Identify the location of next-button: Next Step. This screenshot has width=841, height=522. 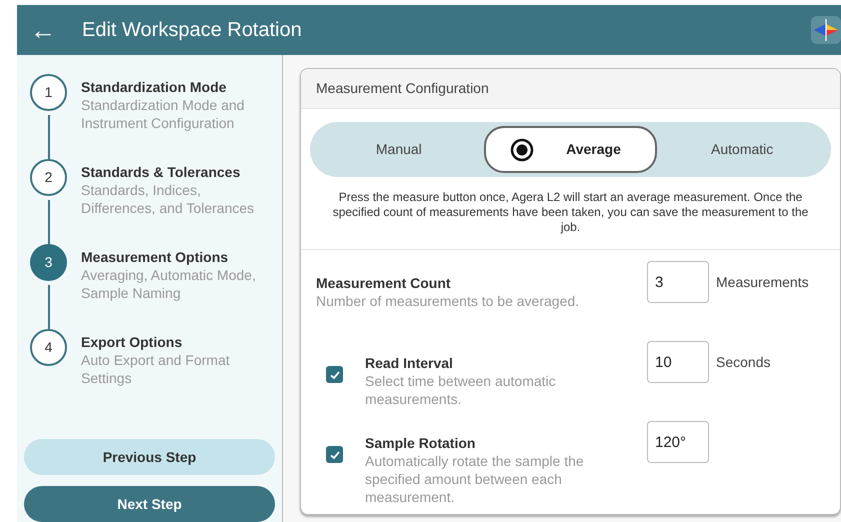
(149, 504).